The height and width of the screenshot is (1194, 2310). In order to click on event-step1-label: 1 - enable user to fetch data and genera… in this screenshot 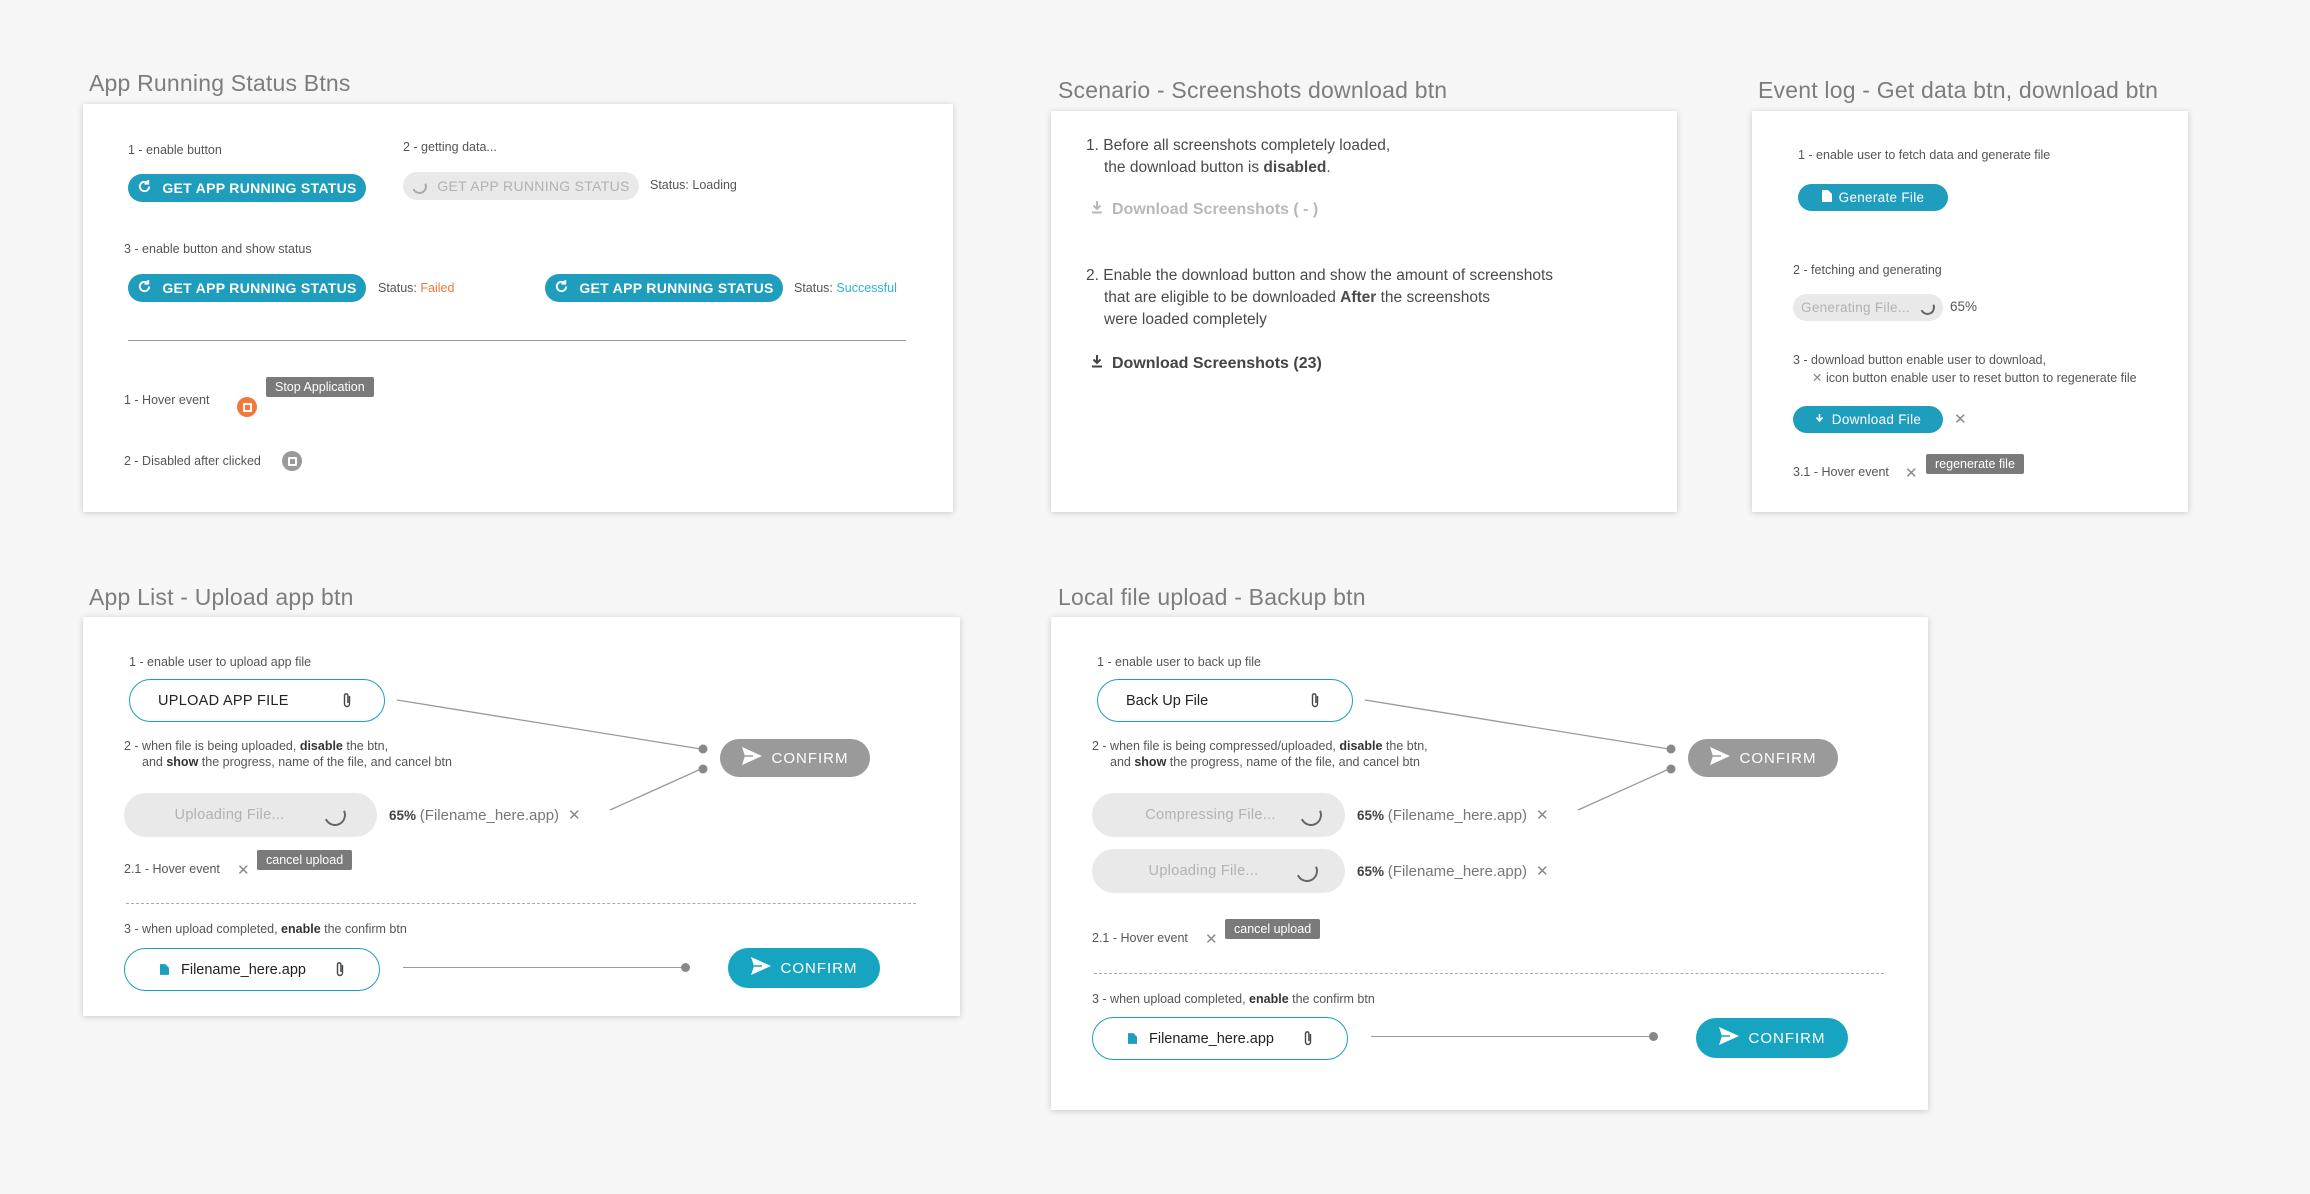, I will do `click(1924, 155)`.